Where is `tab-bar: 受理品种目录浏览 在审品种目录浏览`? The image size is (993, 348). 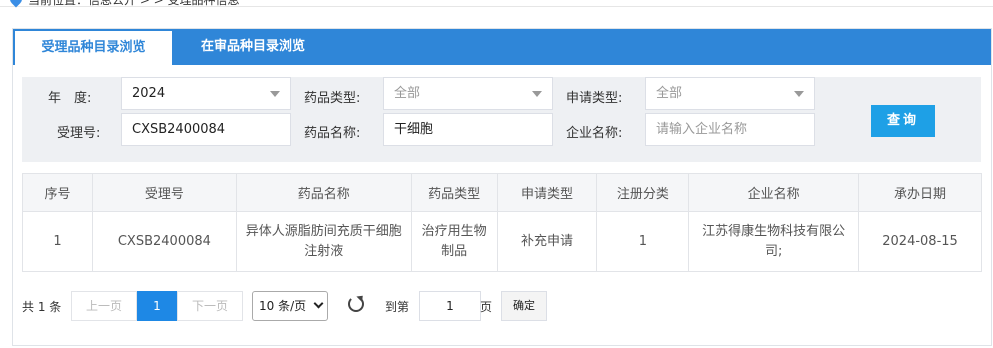 tab-bar: 受理品种目录浏览 在审品种目录浏览 is located at coordinates (502, 47).